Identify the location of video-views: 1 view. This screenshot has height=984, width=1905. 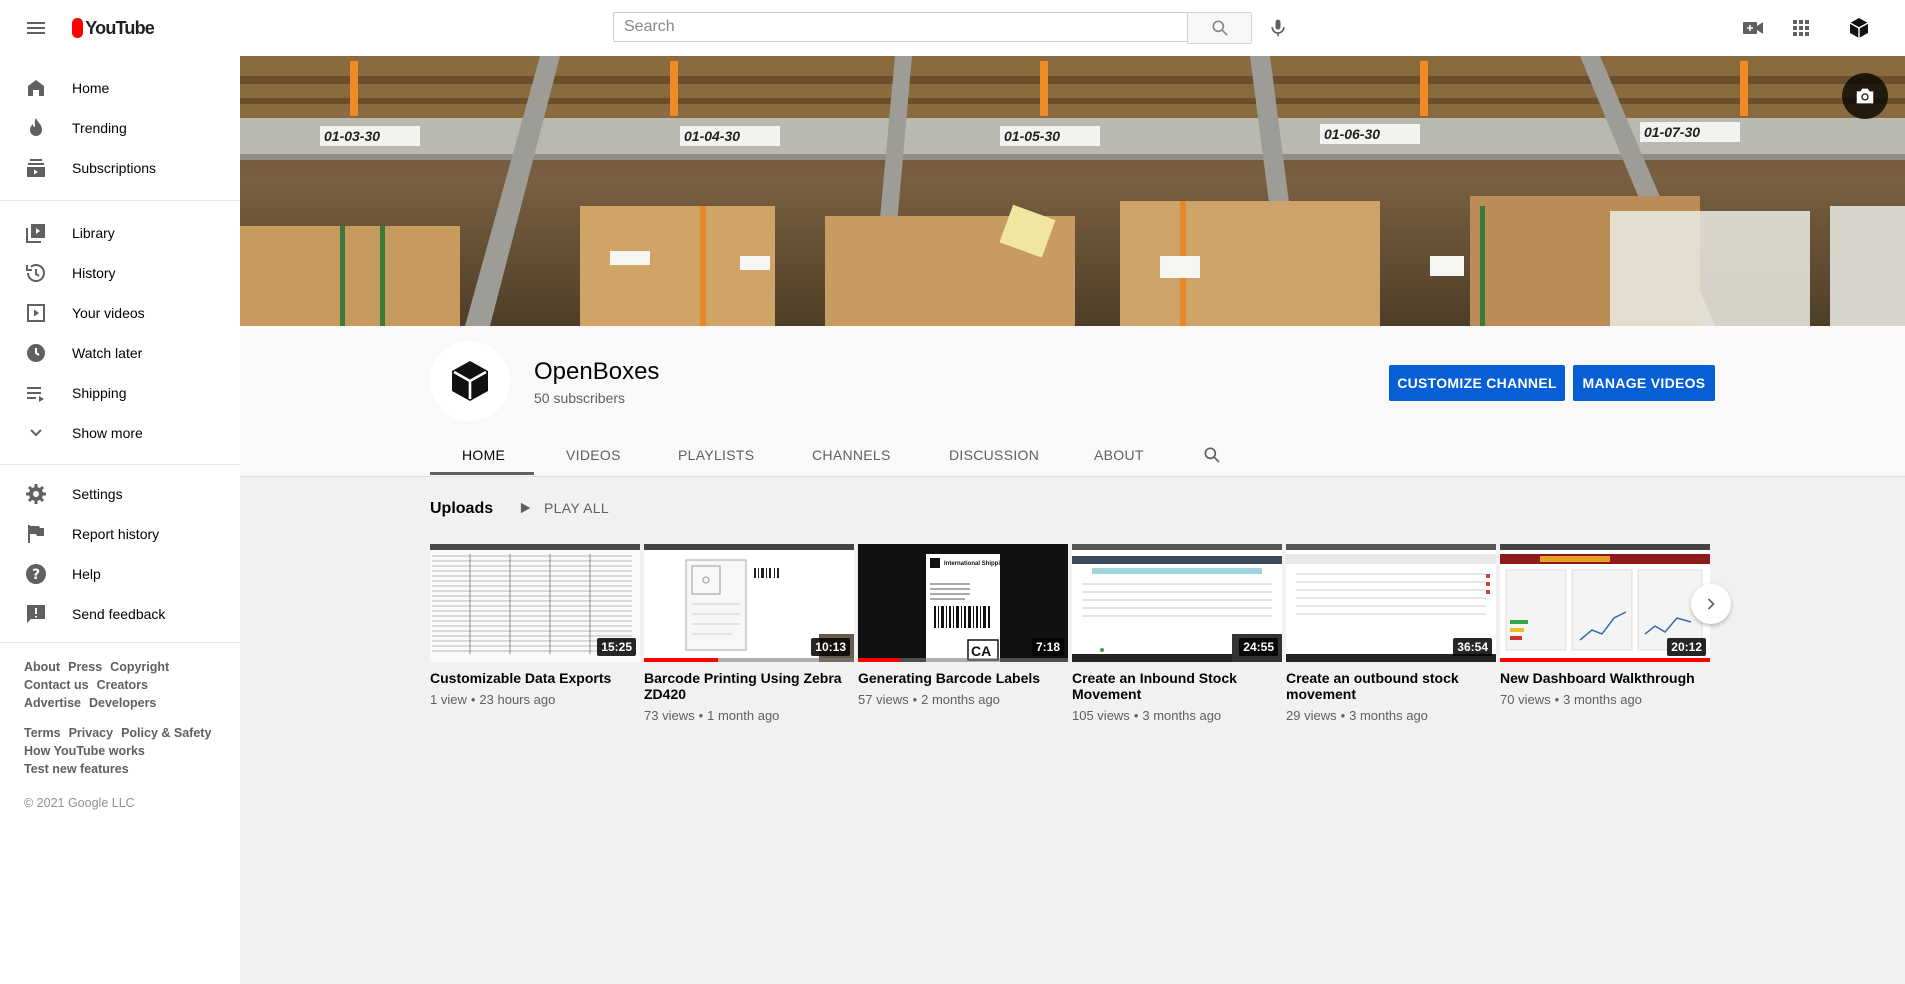
(448, 699).